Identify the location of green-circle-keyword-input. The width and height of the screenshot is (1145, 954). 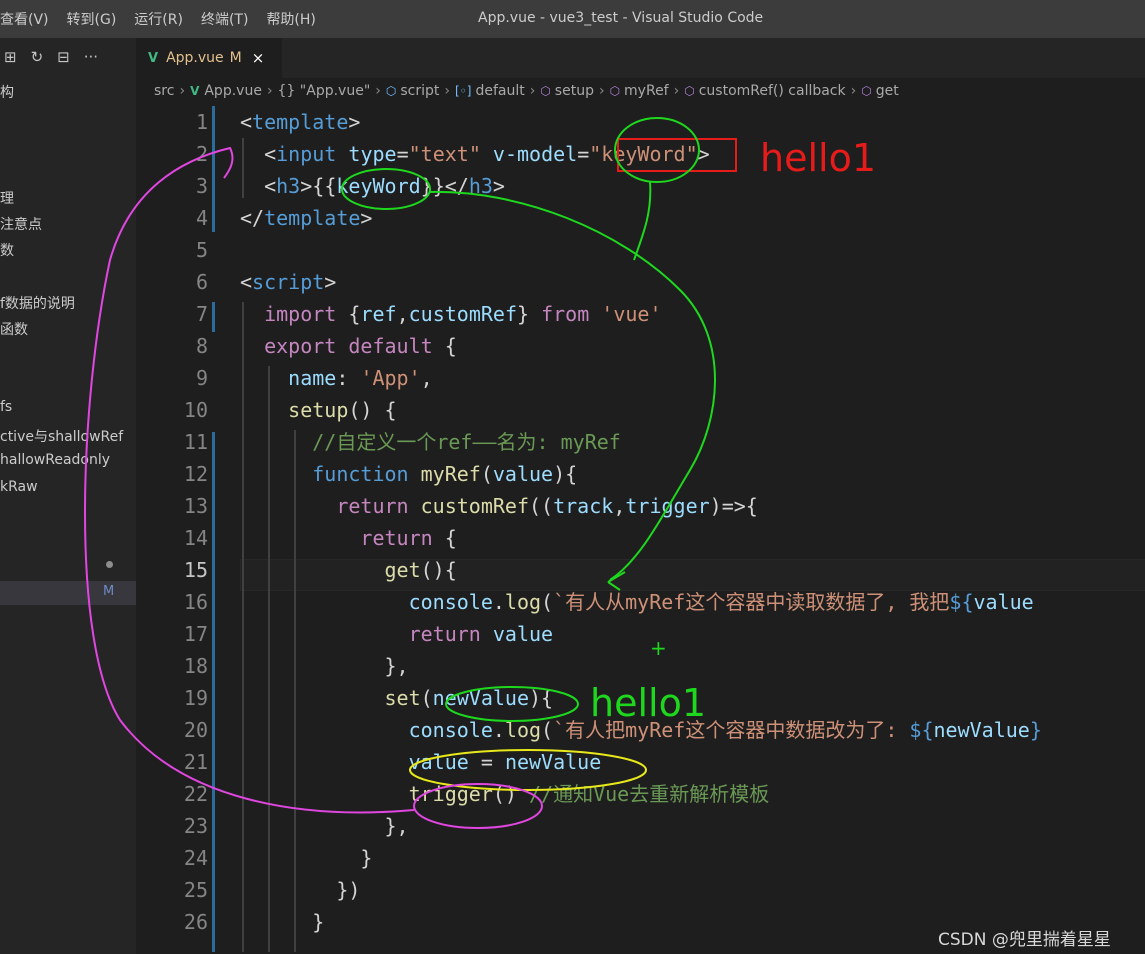
(657, 150).